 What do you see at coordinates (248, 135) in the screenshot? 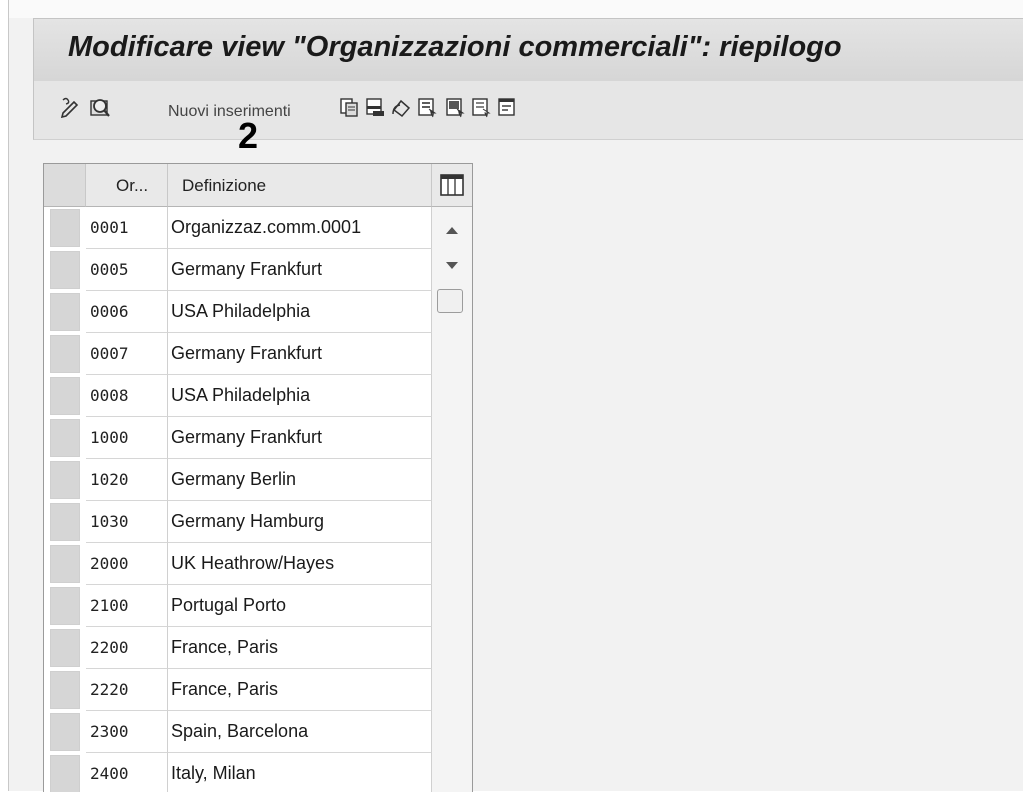
I see `annotation-marker: 2` at bounding box center [248, 135].